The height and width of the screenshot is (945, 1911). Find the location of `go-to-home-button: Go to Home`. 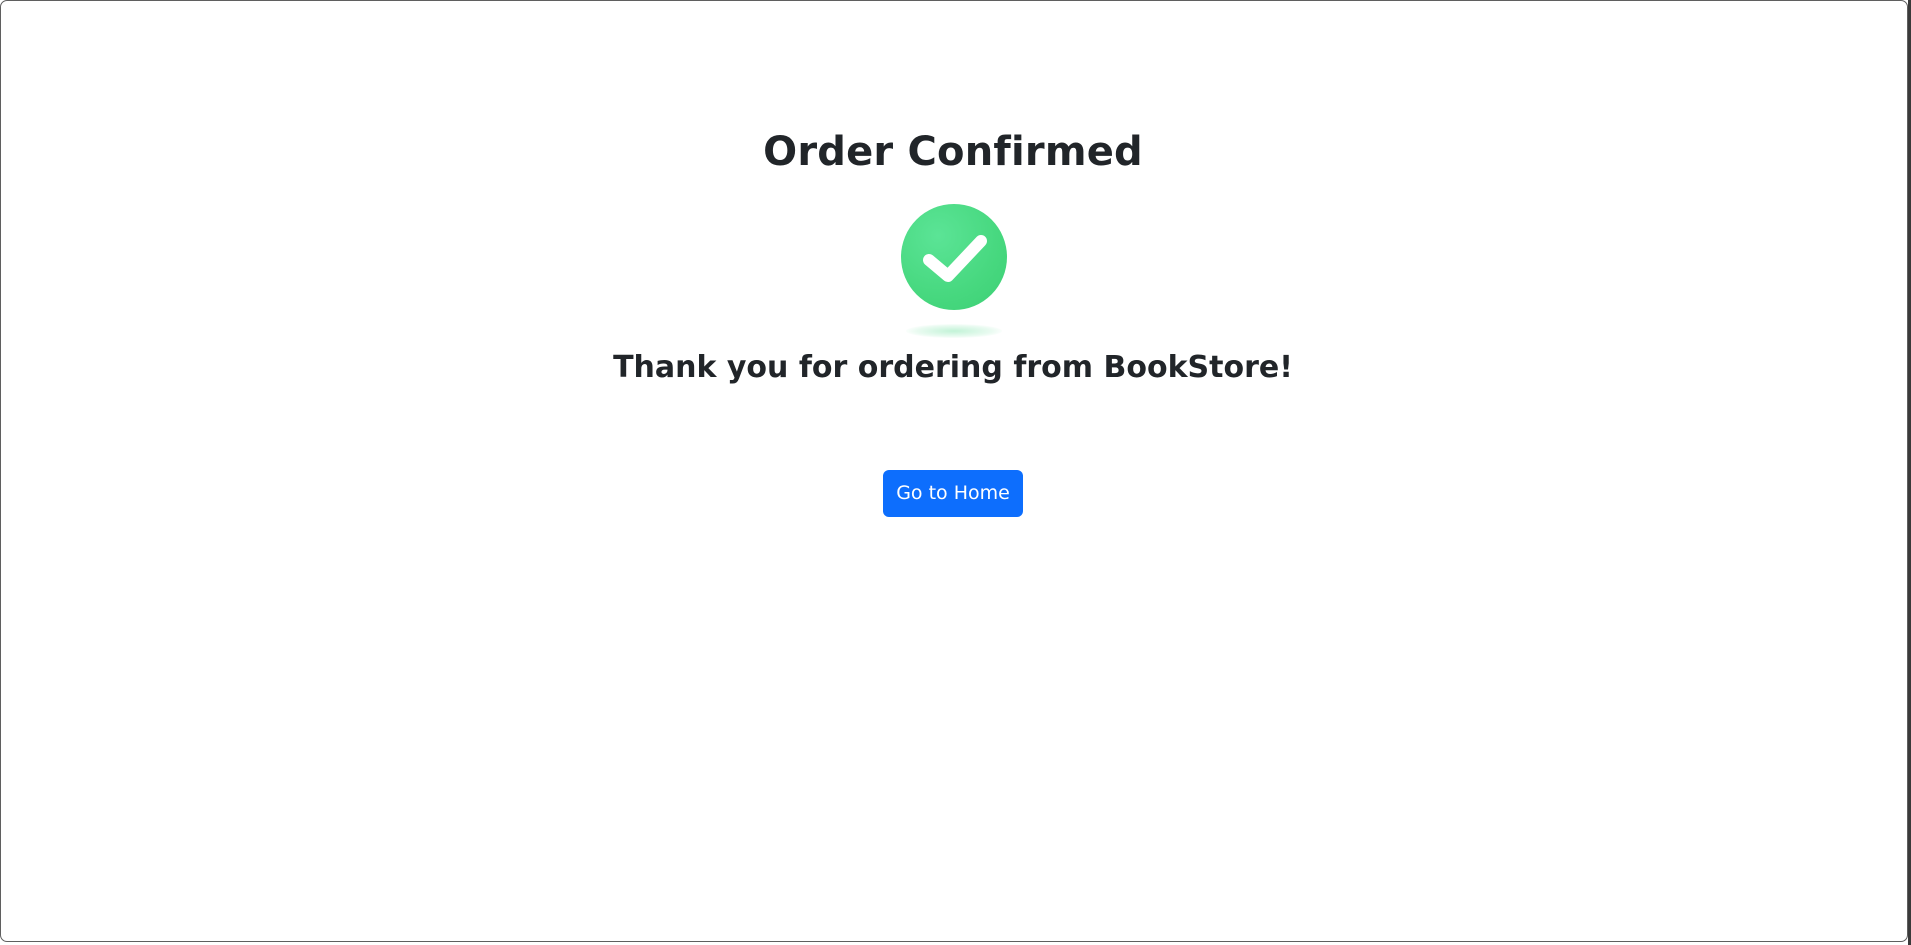

go-to-home-button: Go to Home is located at coordinates (953, 493).